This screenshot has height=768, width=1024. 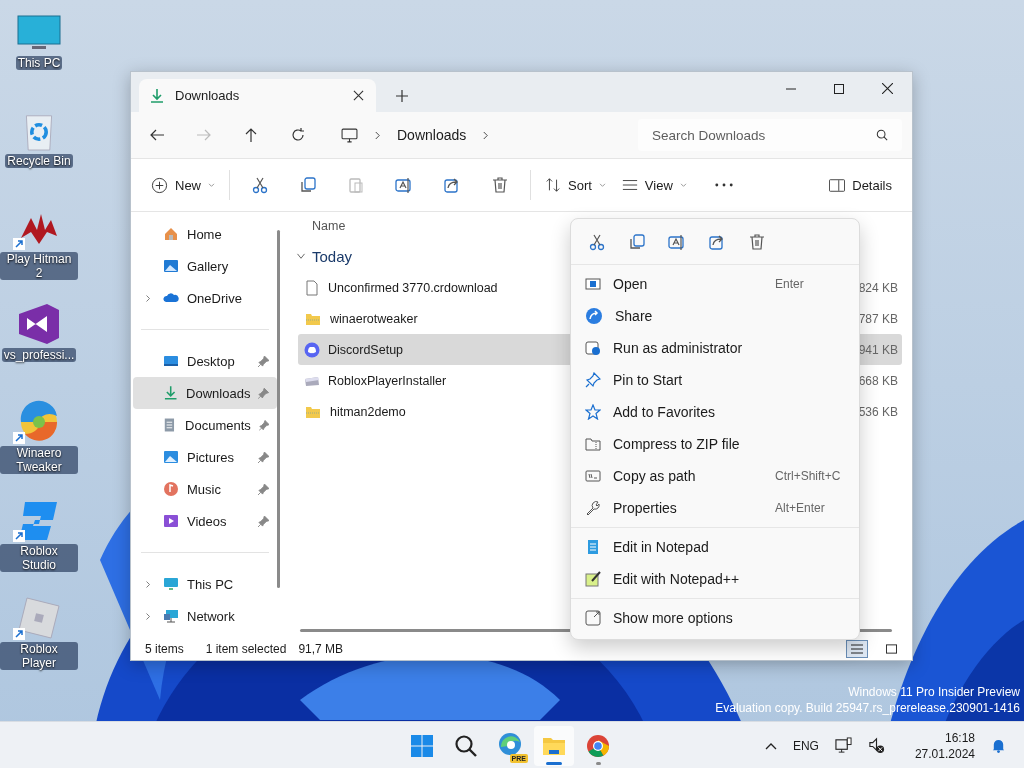 What do you see at coordinates (878, 349) in the screenshot?
I see `file-size: 941 KB` at bounding box center [878, 349].